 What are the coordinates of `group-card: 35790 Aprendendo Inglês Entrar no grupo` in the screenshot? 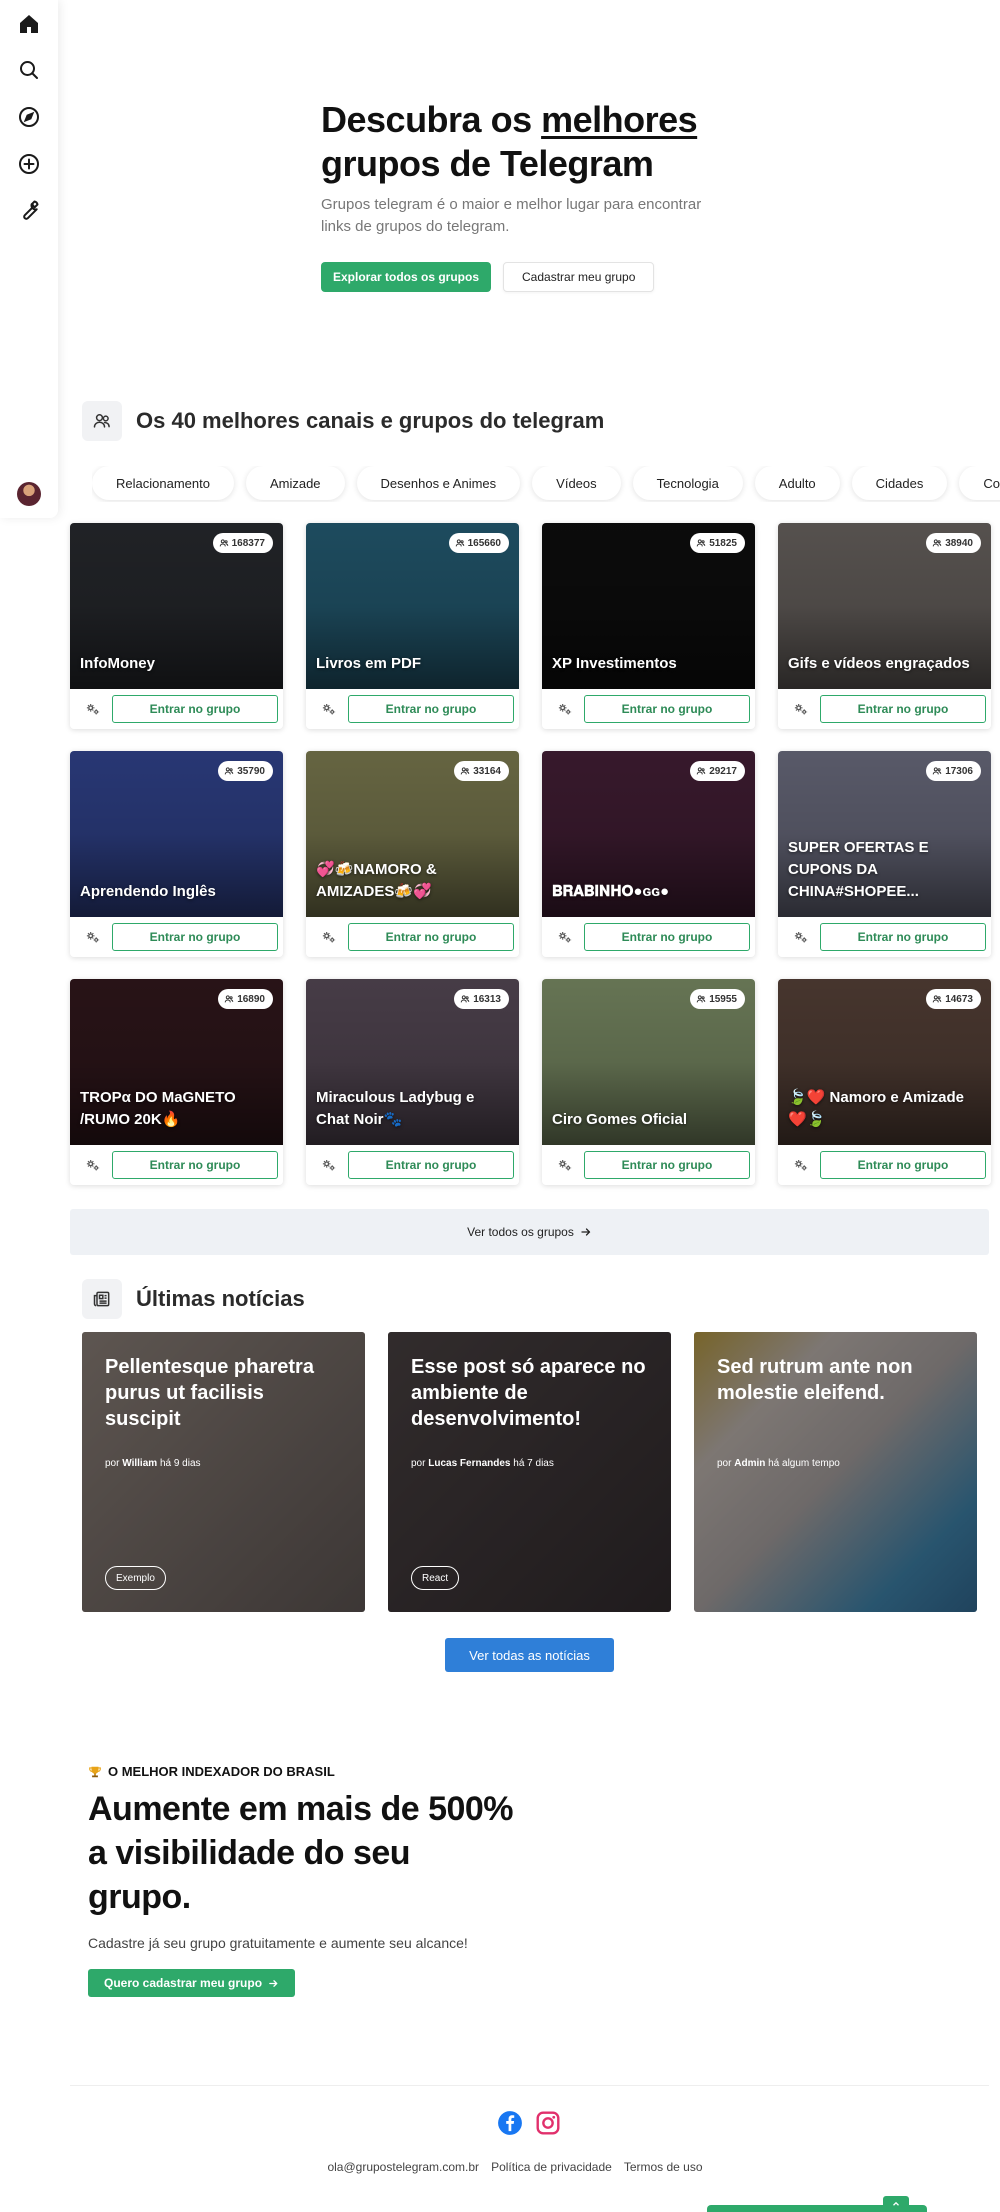 It's located at (176, 854).